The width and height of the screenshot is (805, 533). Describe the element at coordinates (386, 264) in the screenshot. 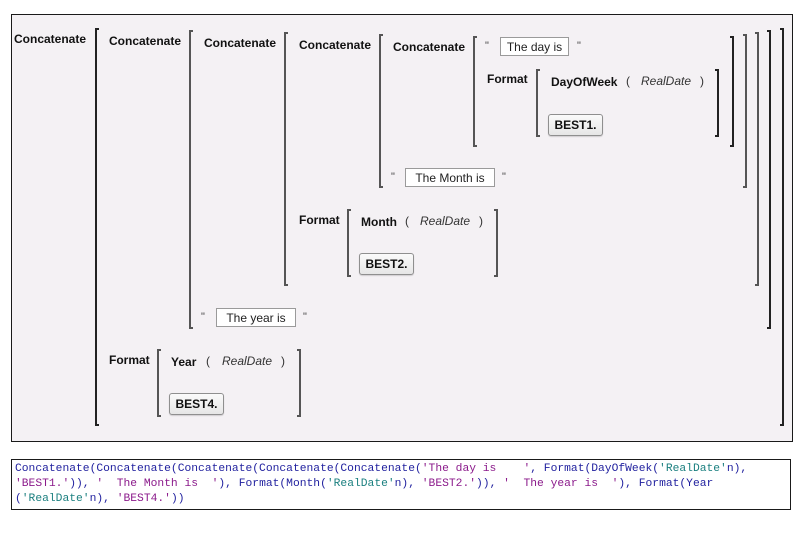

I see `format-button-best2: BEST2.` at that location.